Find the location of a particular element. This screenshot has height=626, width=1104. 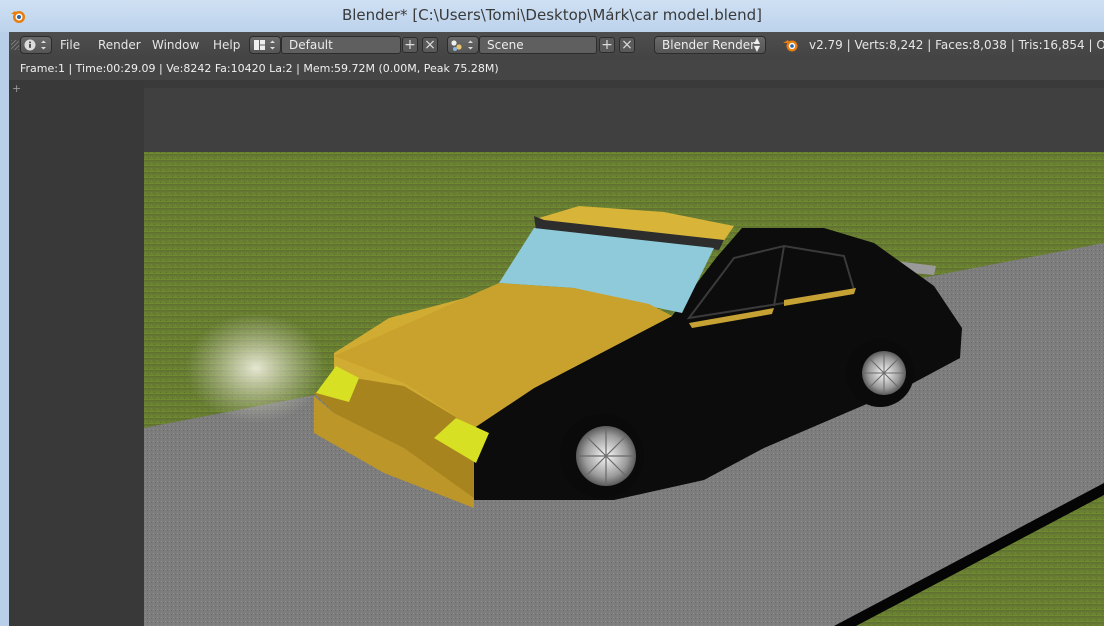

scene-icon is located at coordinates (462, 45).